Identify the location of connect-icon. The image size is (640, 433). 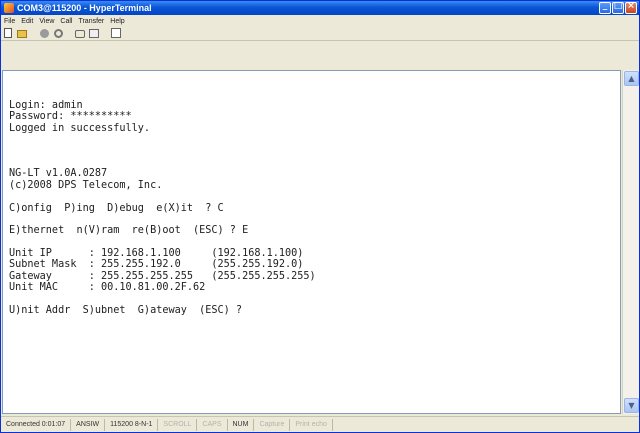
(44, 33).